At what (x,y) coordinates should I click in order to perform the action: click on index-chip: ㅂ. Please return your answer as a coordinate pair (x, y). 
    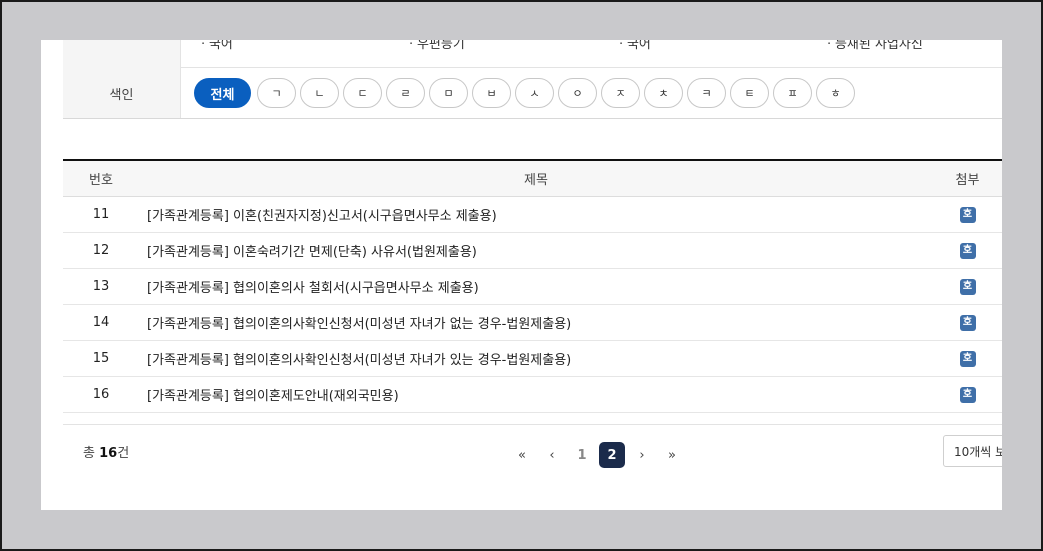
    Looking at the image, I should click on (491, 93).